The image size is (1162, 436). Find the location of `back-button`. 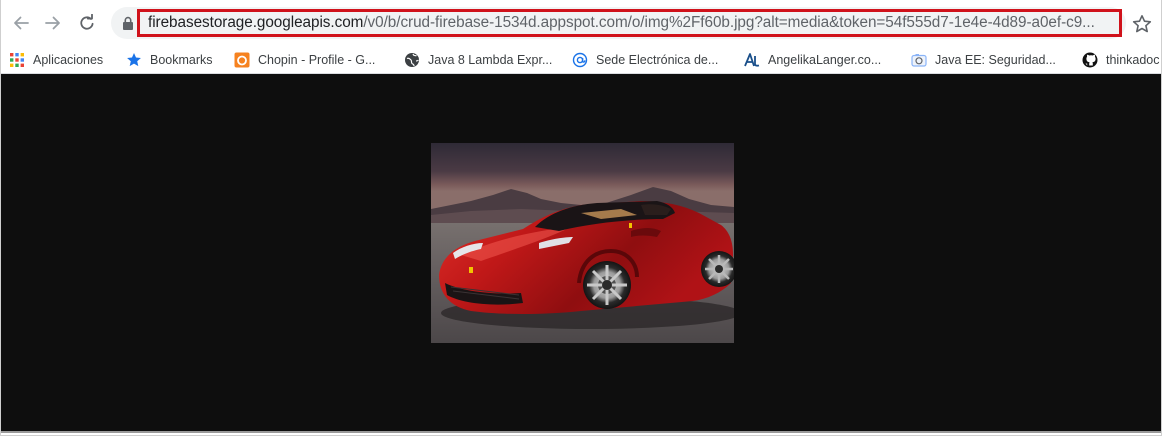

back-button is located at coordinates (21, 23).